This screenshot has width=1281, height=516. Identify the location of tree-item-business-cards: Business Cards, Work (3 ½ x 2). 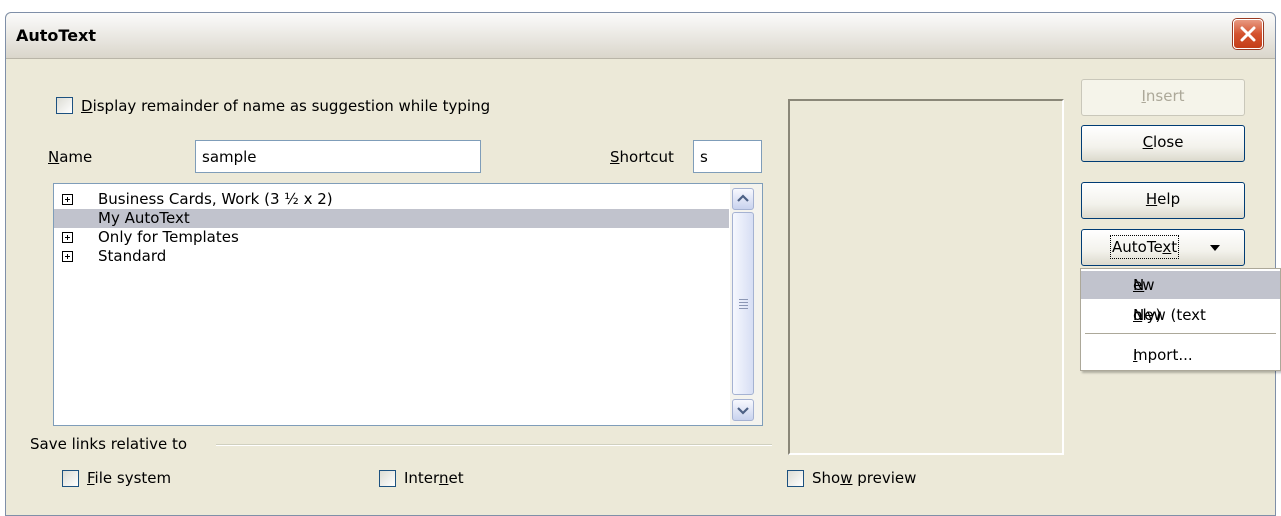
(391, 199).